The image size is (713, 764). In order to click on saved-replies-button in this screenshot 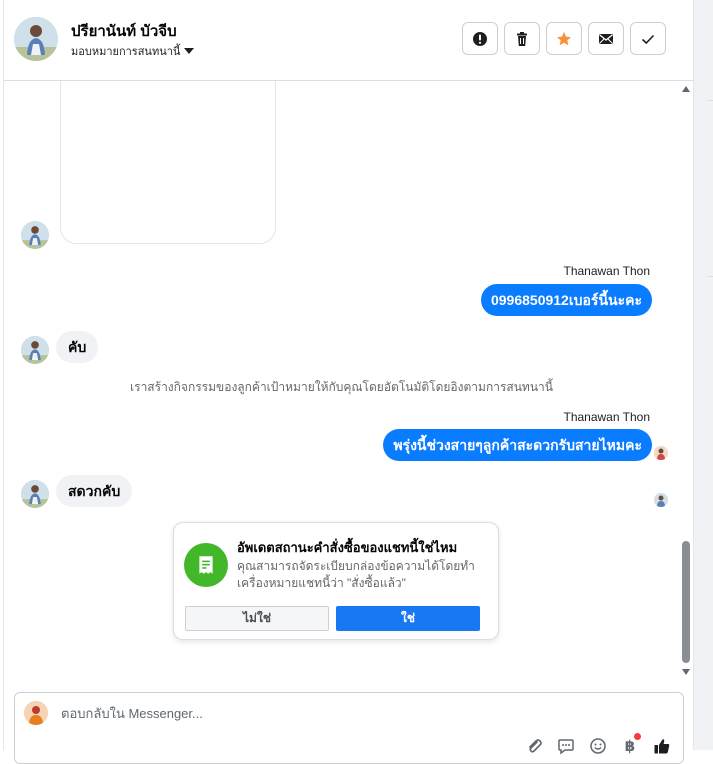, I will do `click(566, 746)`.